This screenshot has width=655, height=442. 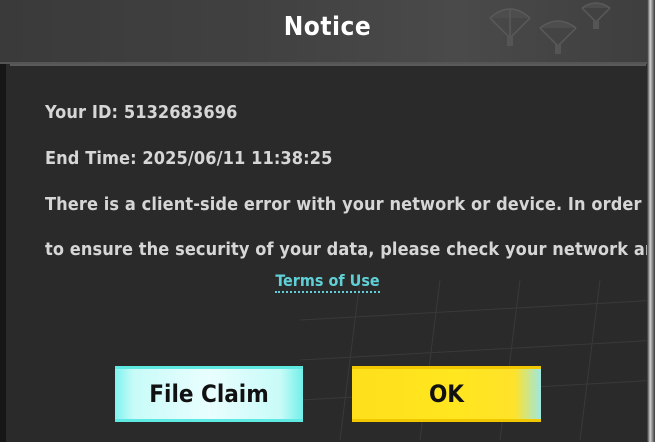 I want to click on terms-link-row: Terms of Use, so click(x=327, y=282).